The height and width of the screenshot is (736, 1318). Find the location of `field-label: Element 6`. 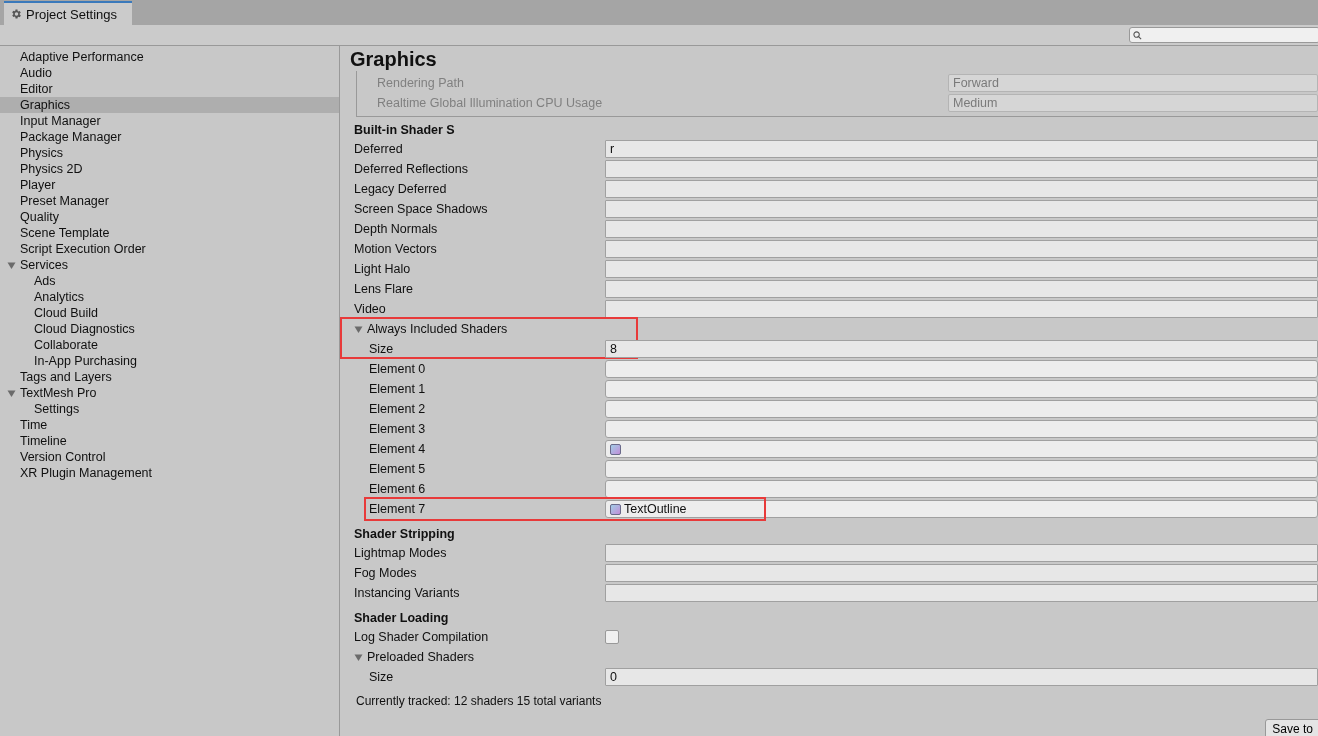

field-label: Element 6 is located at coordinates (398, 489).